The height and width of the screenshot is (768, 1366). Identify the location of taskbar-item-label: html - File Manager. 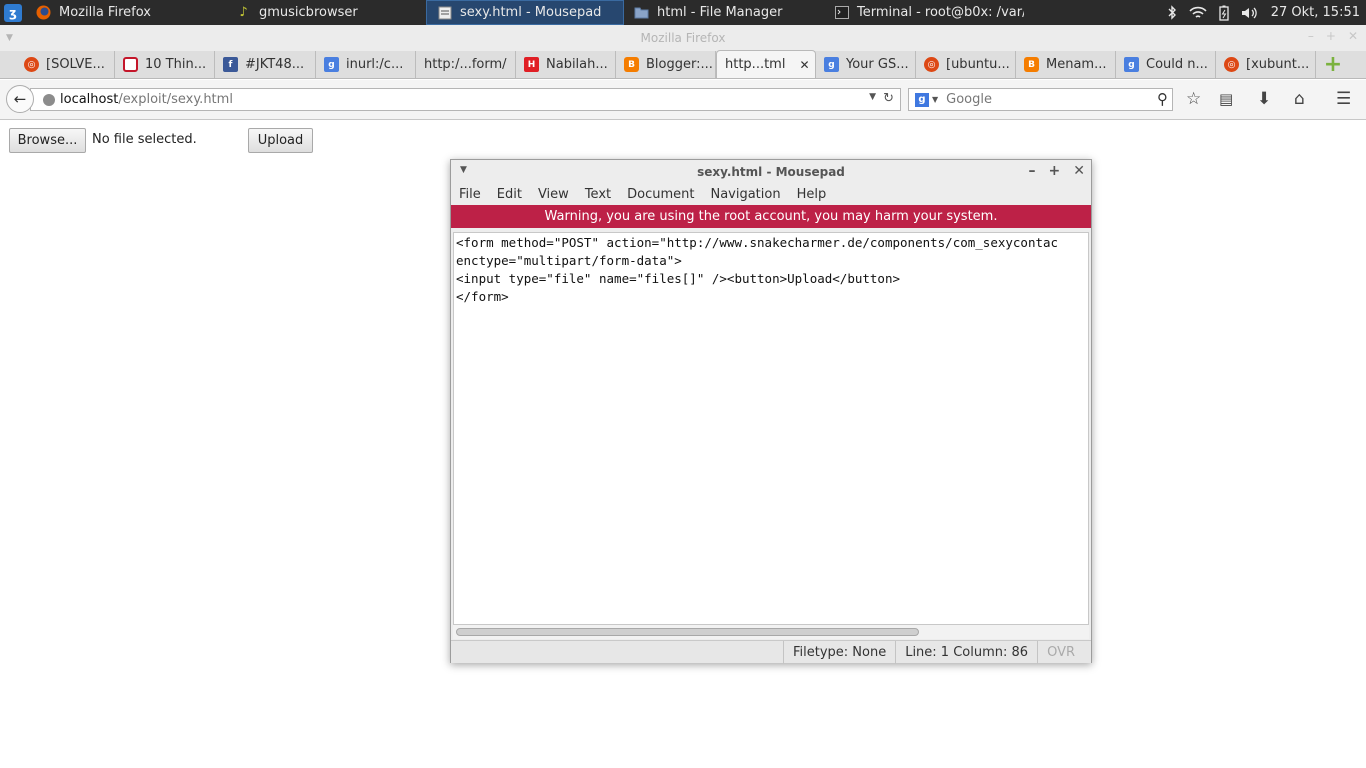
(720, 12).